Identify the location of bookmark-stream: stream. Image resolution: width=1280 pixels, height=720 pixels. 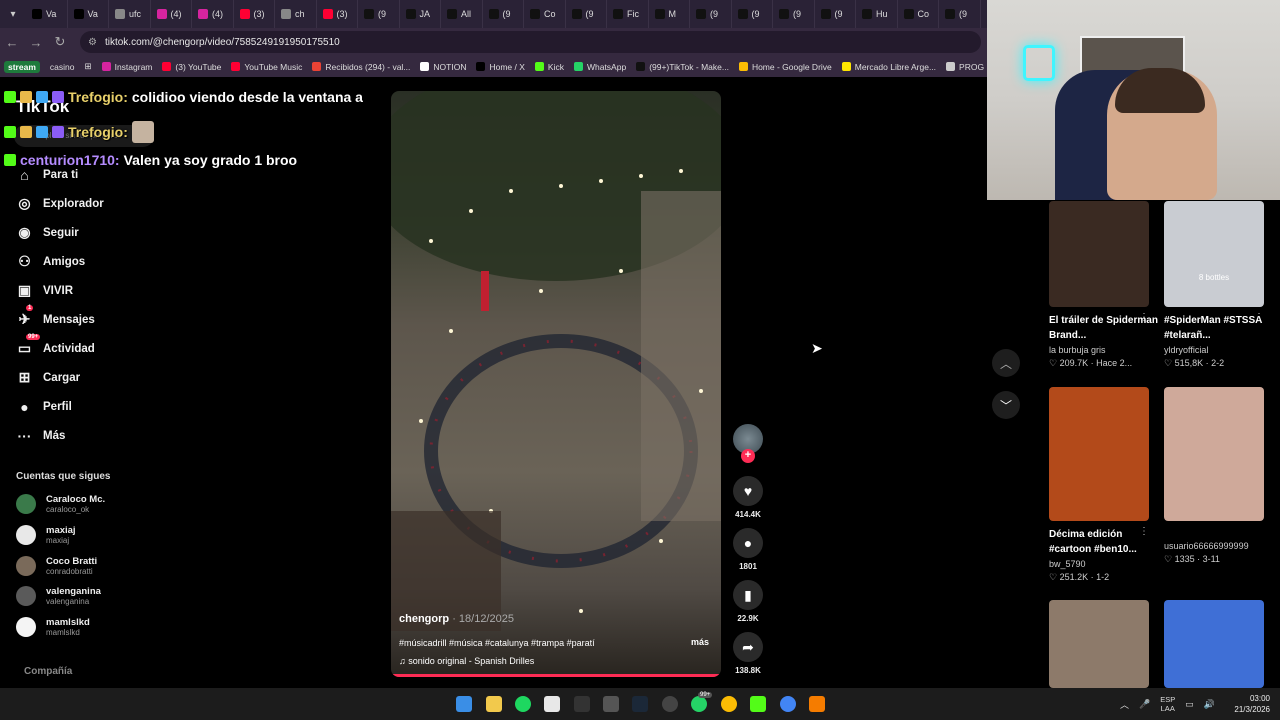
(22, 66).